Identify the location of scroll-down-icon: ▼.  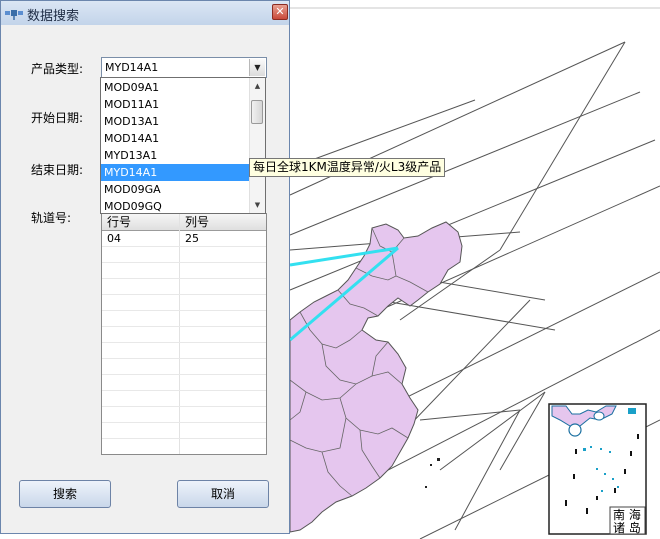
(257, 205).